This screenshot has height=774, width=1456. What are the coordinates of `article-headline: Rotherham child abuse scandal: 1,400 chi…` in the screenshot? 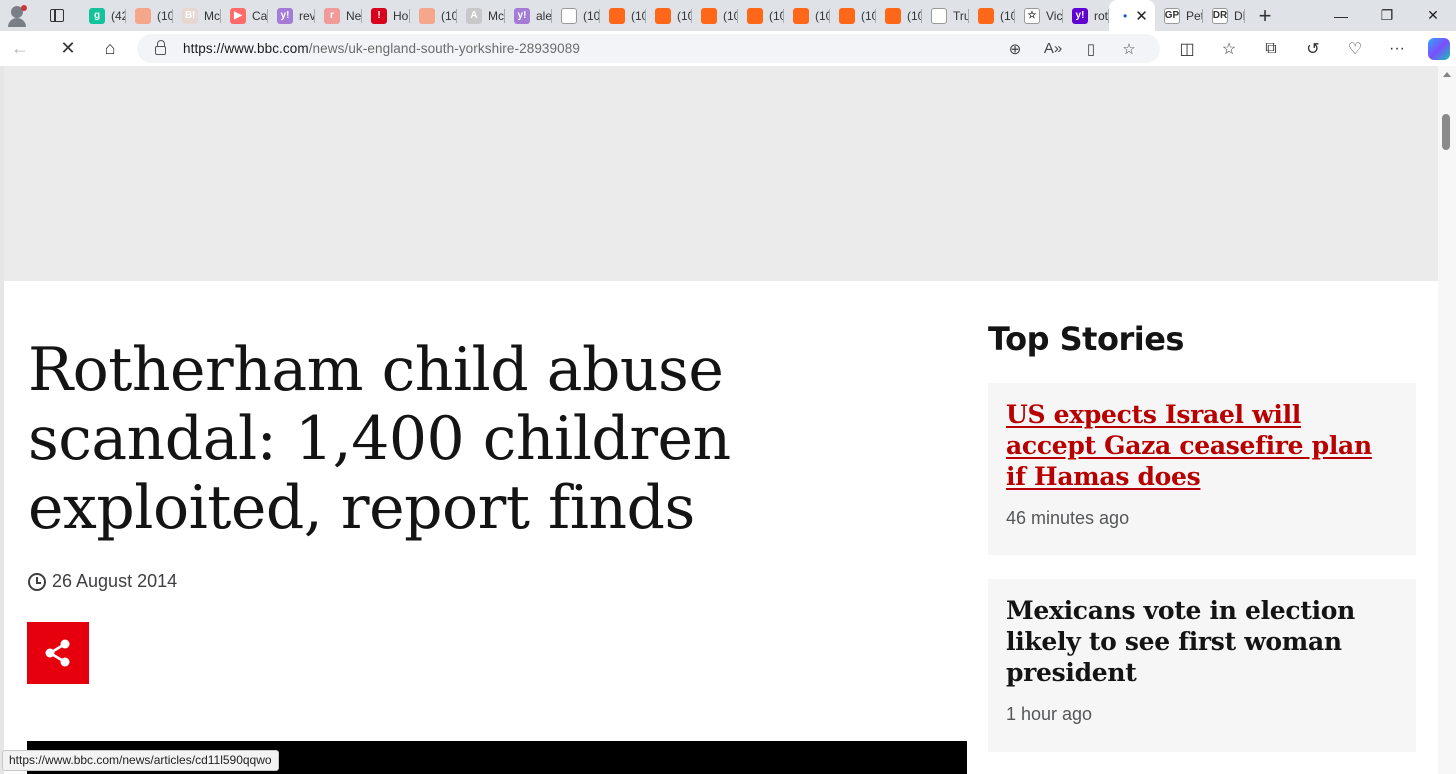 It's located at (379, 439).